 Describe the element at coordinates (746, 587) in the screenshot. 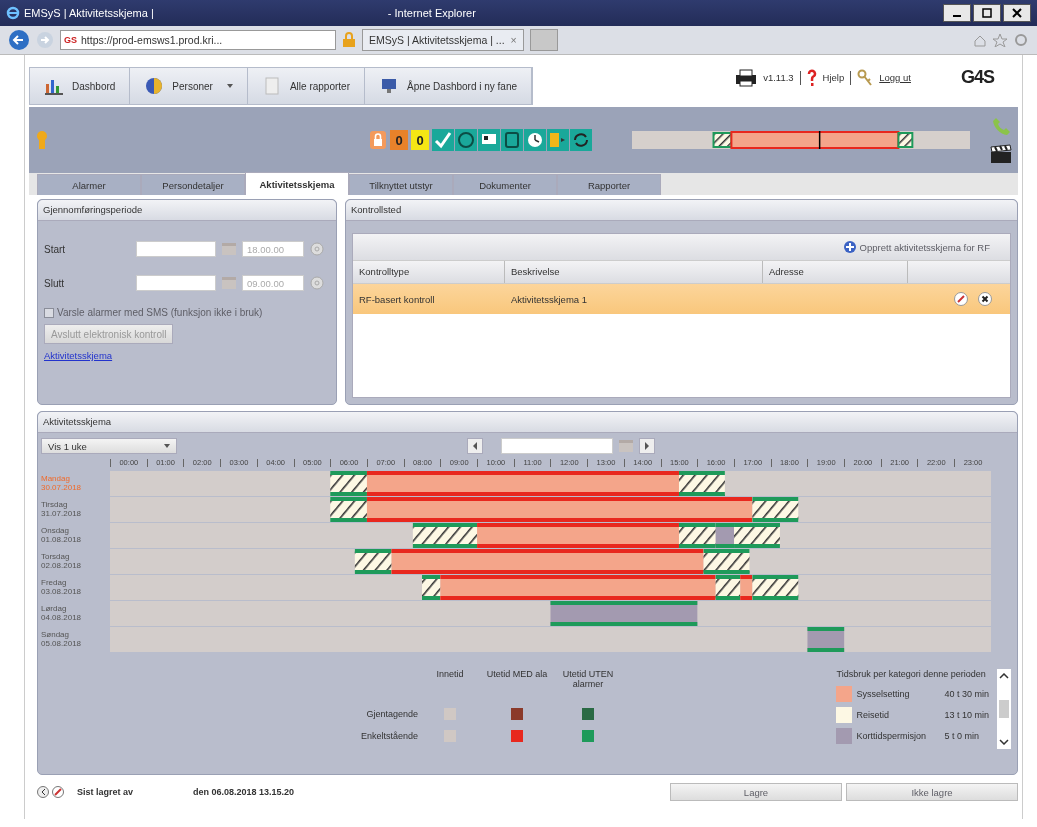

I see `work-bar` at that location.